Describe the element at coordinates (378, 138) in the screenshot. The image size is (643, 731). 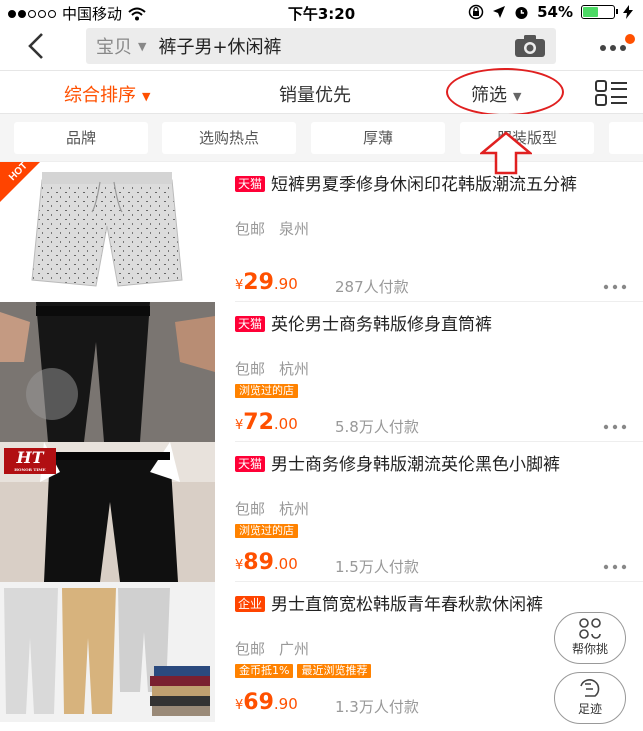
I see `chip-thickness: 厚薄` at that location.